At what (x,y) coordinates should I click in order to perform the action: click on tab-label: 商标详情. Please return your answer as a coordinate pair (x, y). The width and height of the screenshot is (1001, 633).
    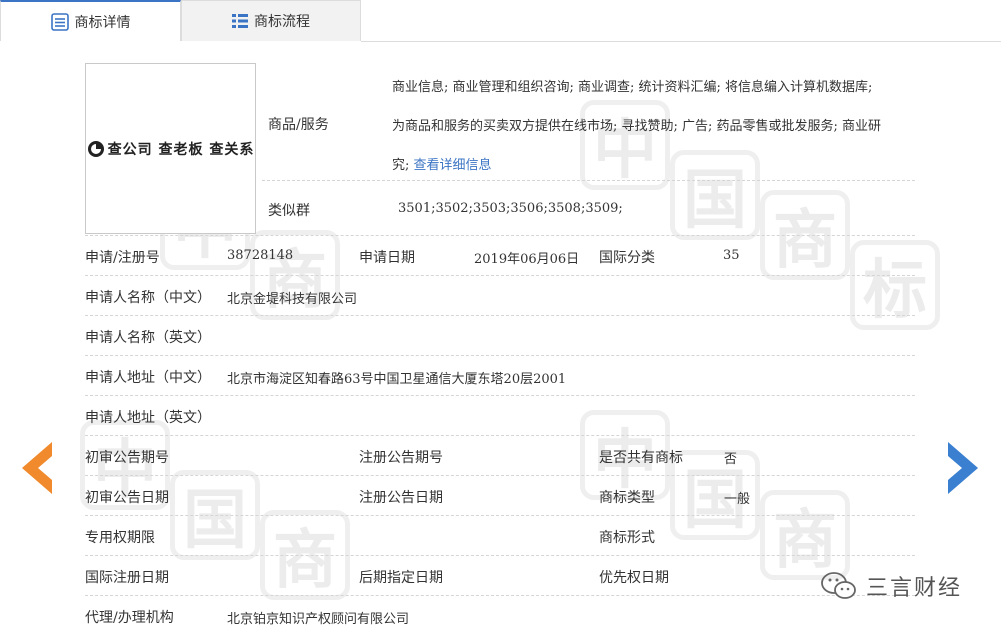
    Looking at the image, I should click on (102, 22).